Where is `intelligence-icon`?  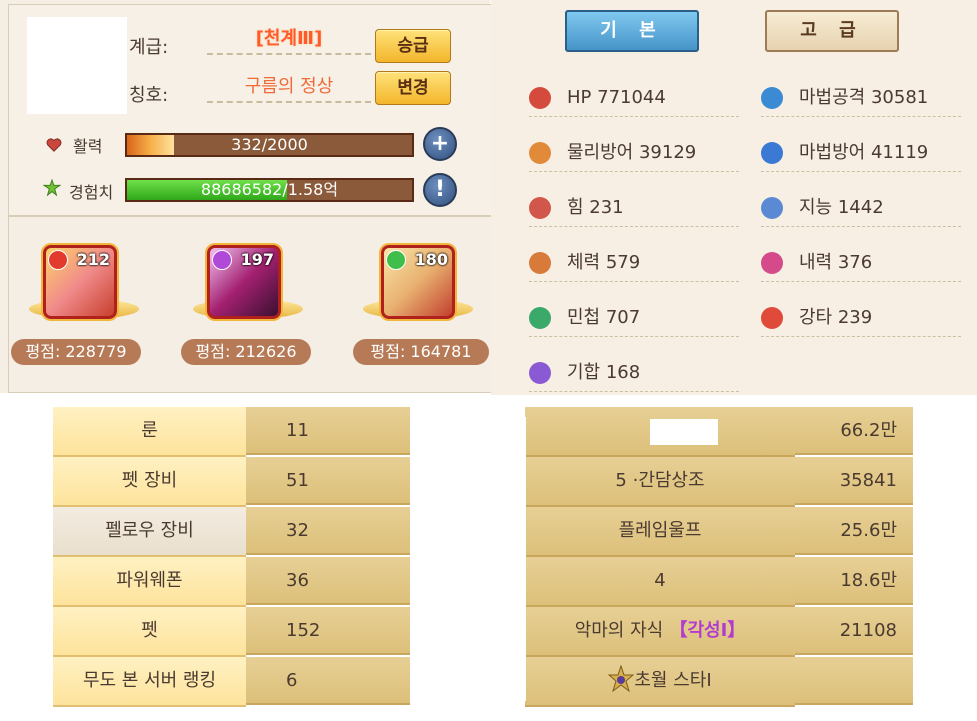 intelligence-icon is located at coordinates (772, 208).